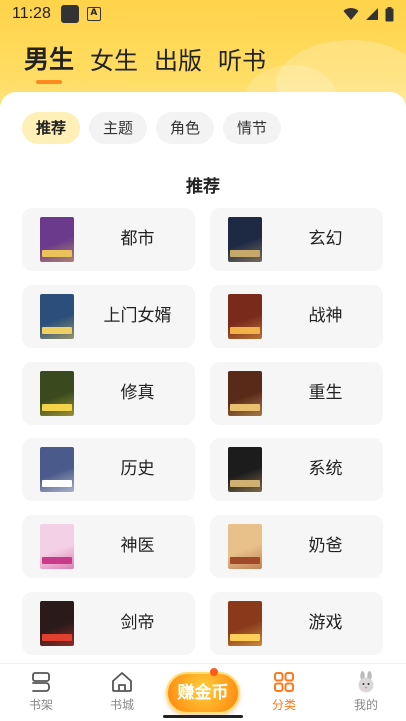 The height and width of the screenshot is (721, 406). I want to click on category-card-xuanhuan: 玄幻, so click(296, 239).